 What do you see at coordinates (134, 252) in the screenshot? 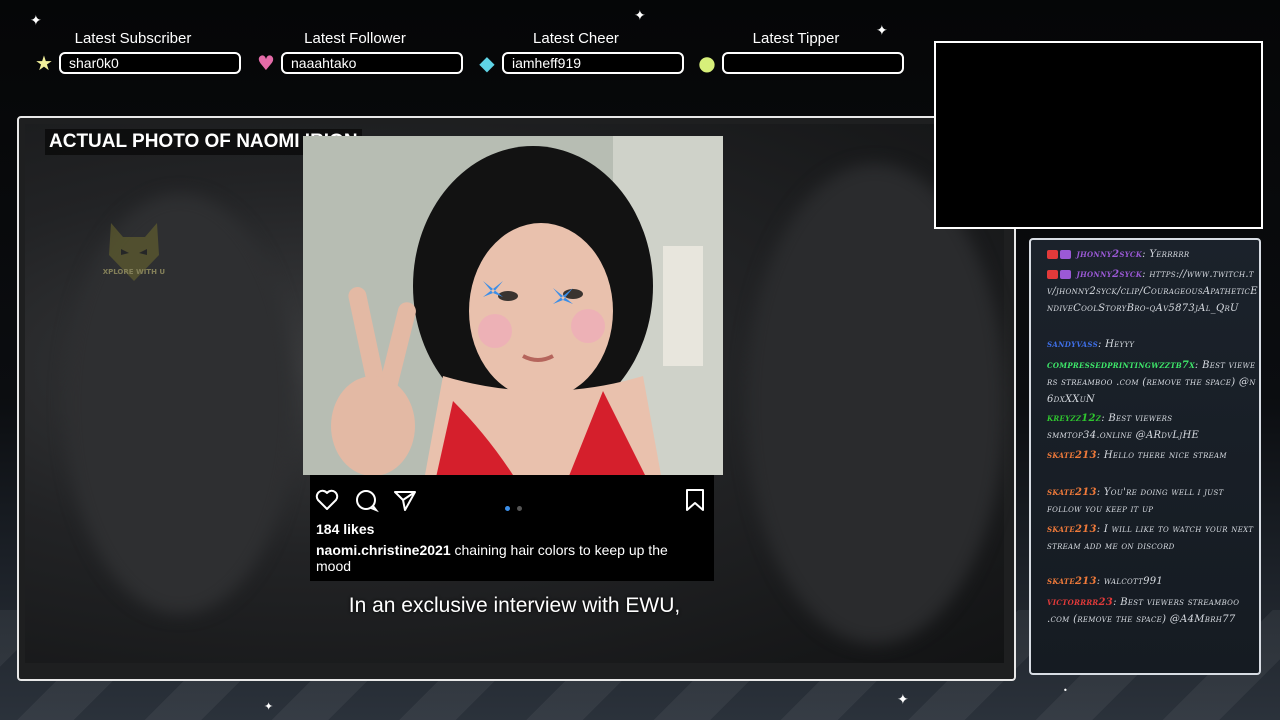
I see `wolf-logo-icon: EXPLORE WITH US` at bounding box center [134, 252].